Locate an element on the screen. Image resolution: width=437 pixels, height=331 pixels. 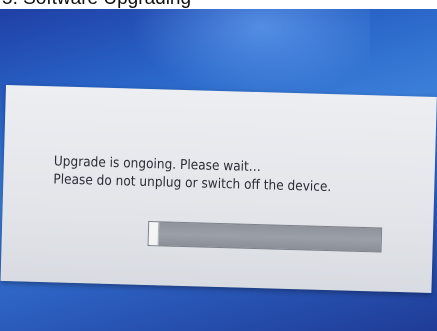
progress-bar-fill is located at coordinates (154, 234).